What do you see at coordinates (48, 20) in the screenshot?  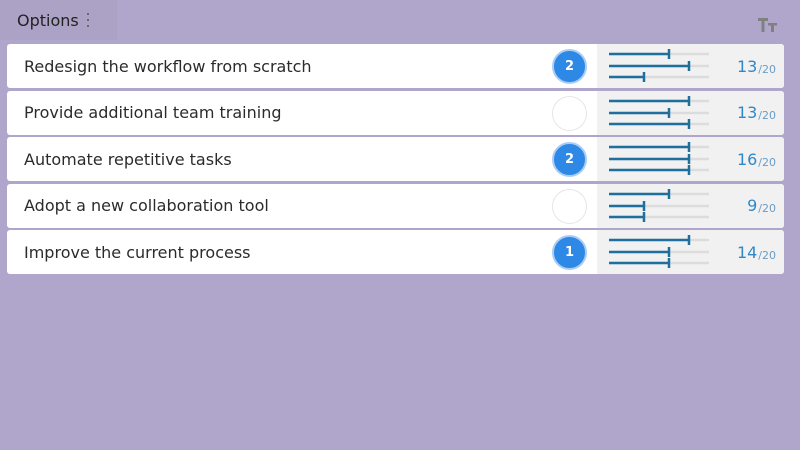 I see `options-title: Options` at bounding box center [48, 20].